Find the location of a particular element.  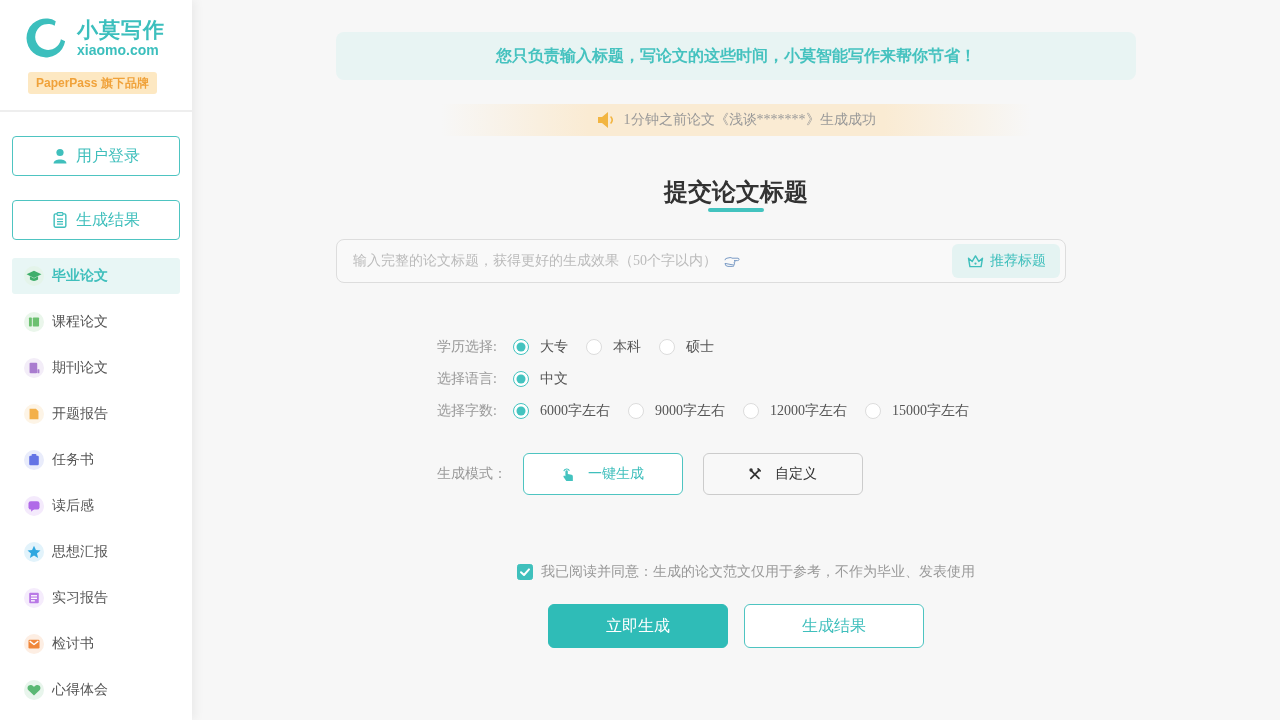

radio-option: 6000字左右 is located at coordinates (561, 411).